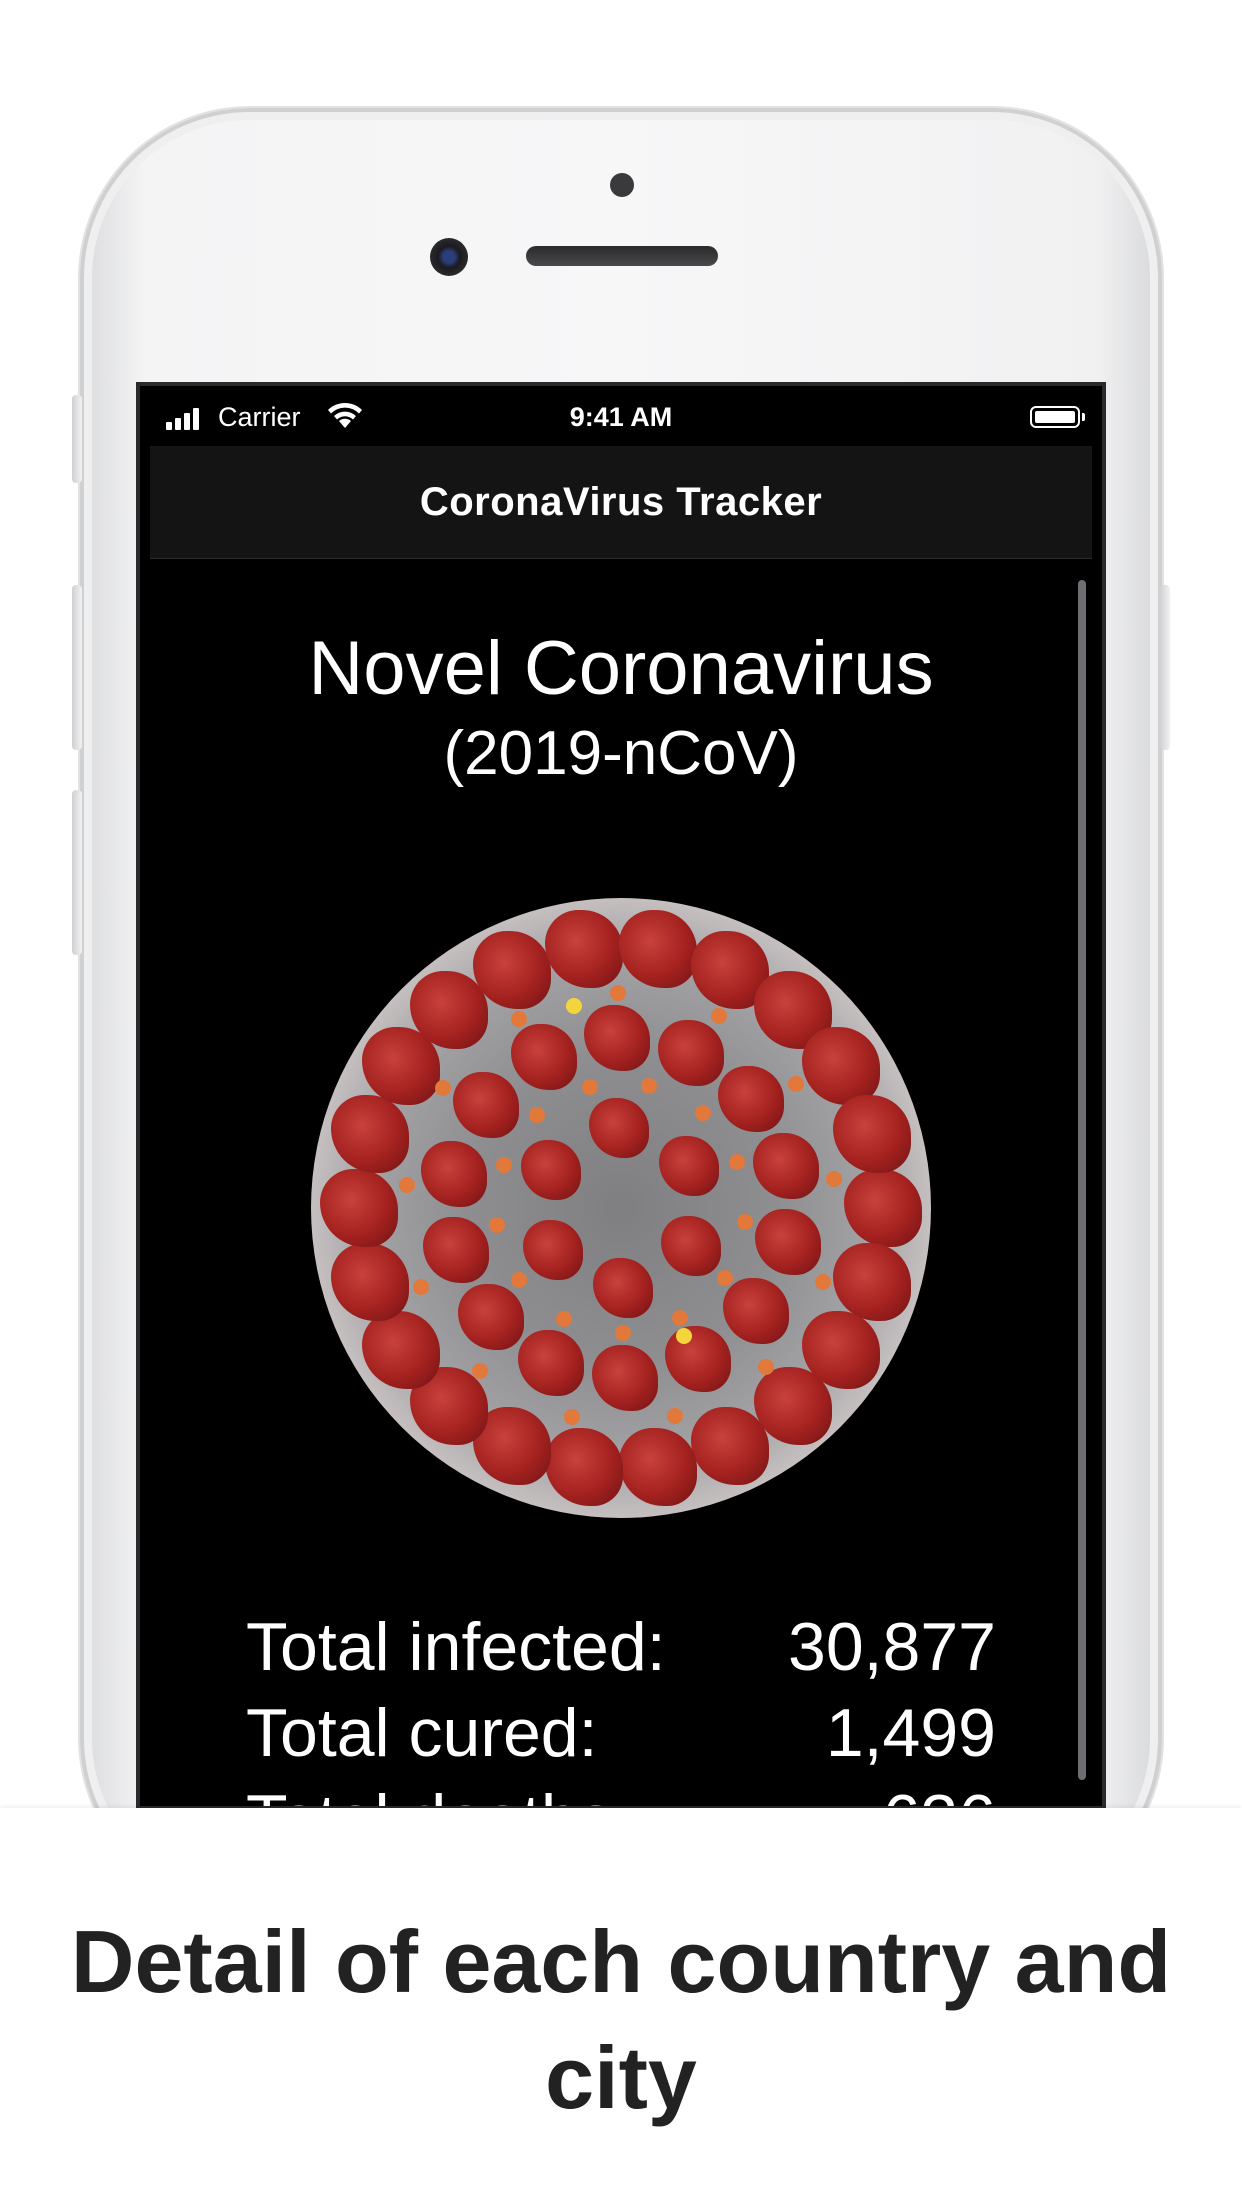 Image resolution: width=1242 pixels, height=2208 pixels. What do you see at coordinates (422, 1733) in the screenshot?
I see `stat-label: Total cured:` at bounding box center [422, 1733].